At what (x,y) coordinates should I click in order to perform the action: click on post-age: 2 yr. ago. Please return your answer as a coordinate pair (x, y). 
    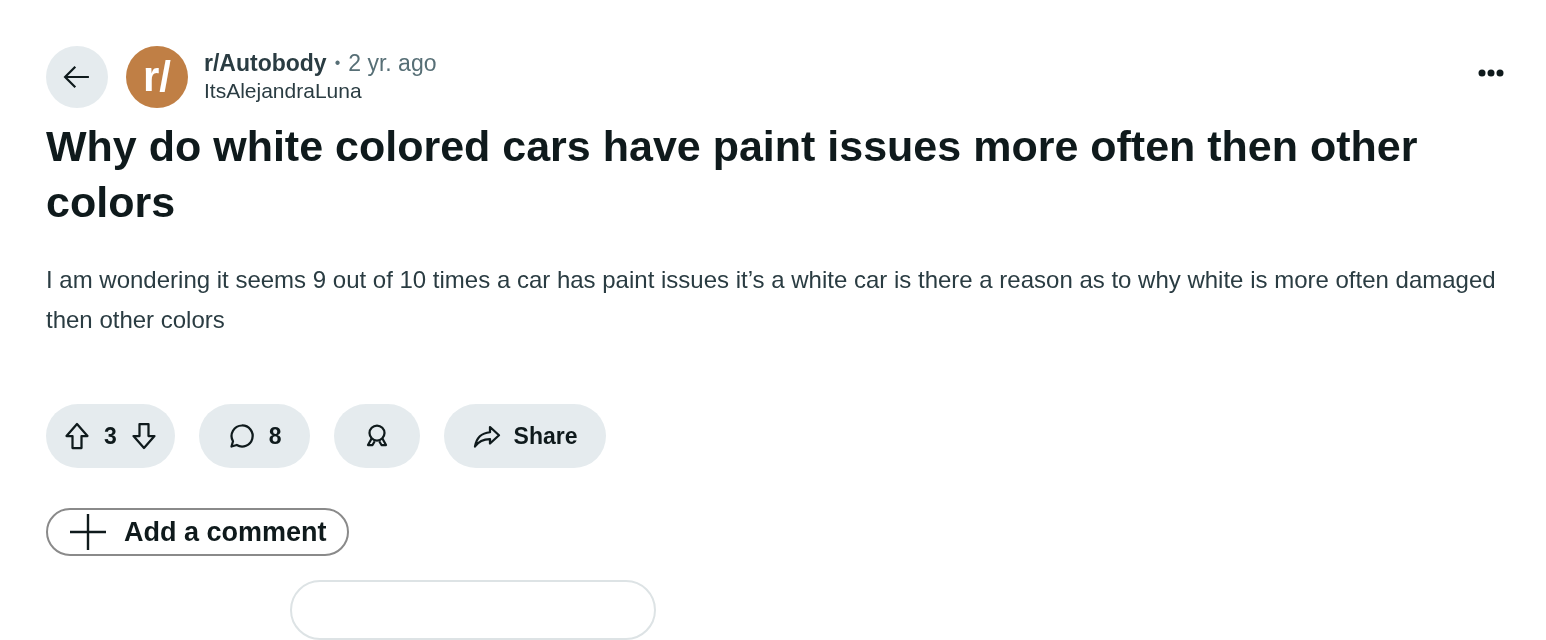
    Looking at the image, I should click on (392, 63).